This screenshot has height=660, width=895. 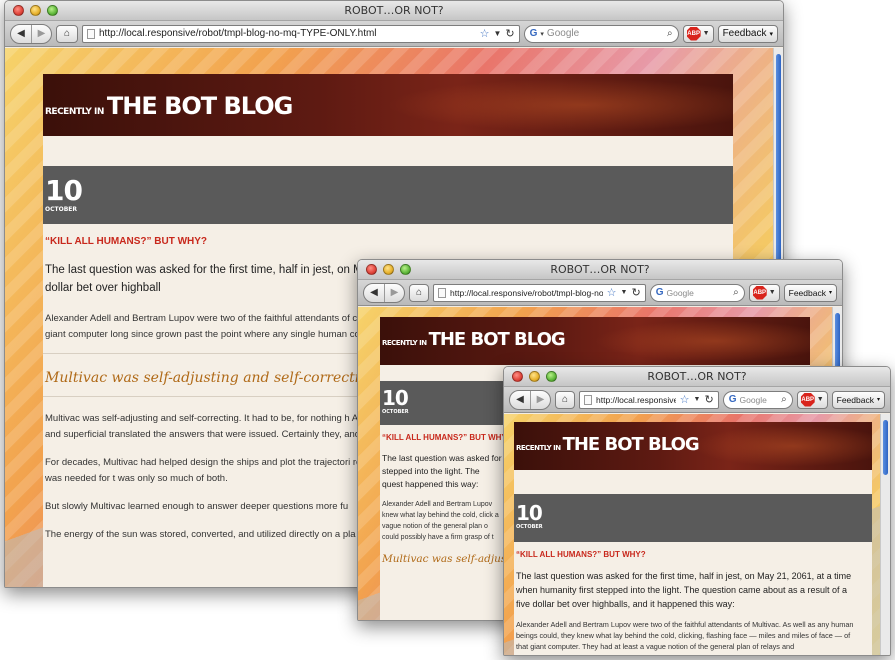 What do you see at coordinates (636, 400) in the screenshot?
I see `url-text: http://local.responsive/robot/t` at bounding box center [636, 400].